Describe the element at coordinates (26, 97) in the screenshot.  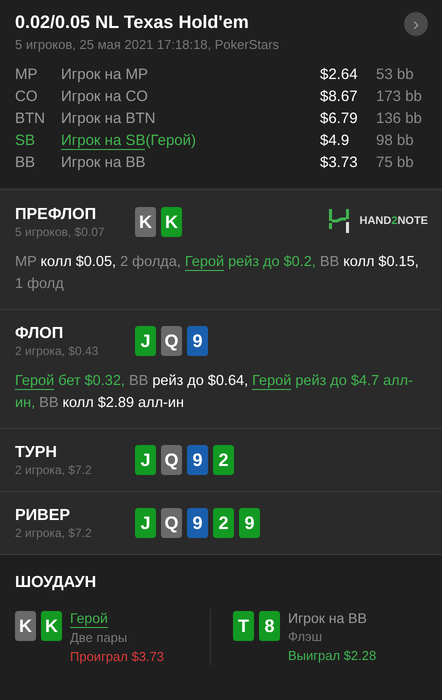
I see `player-position: CO` at that location.